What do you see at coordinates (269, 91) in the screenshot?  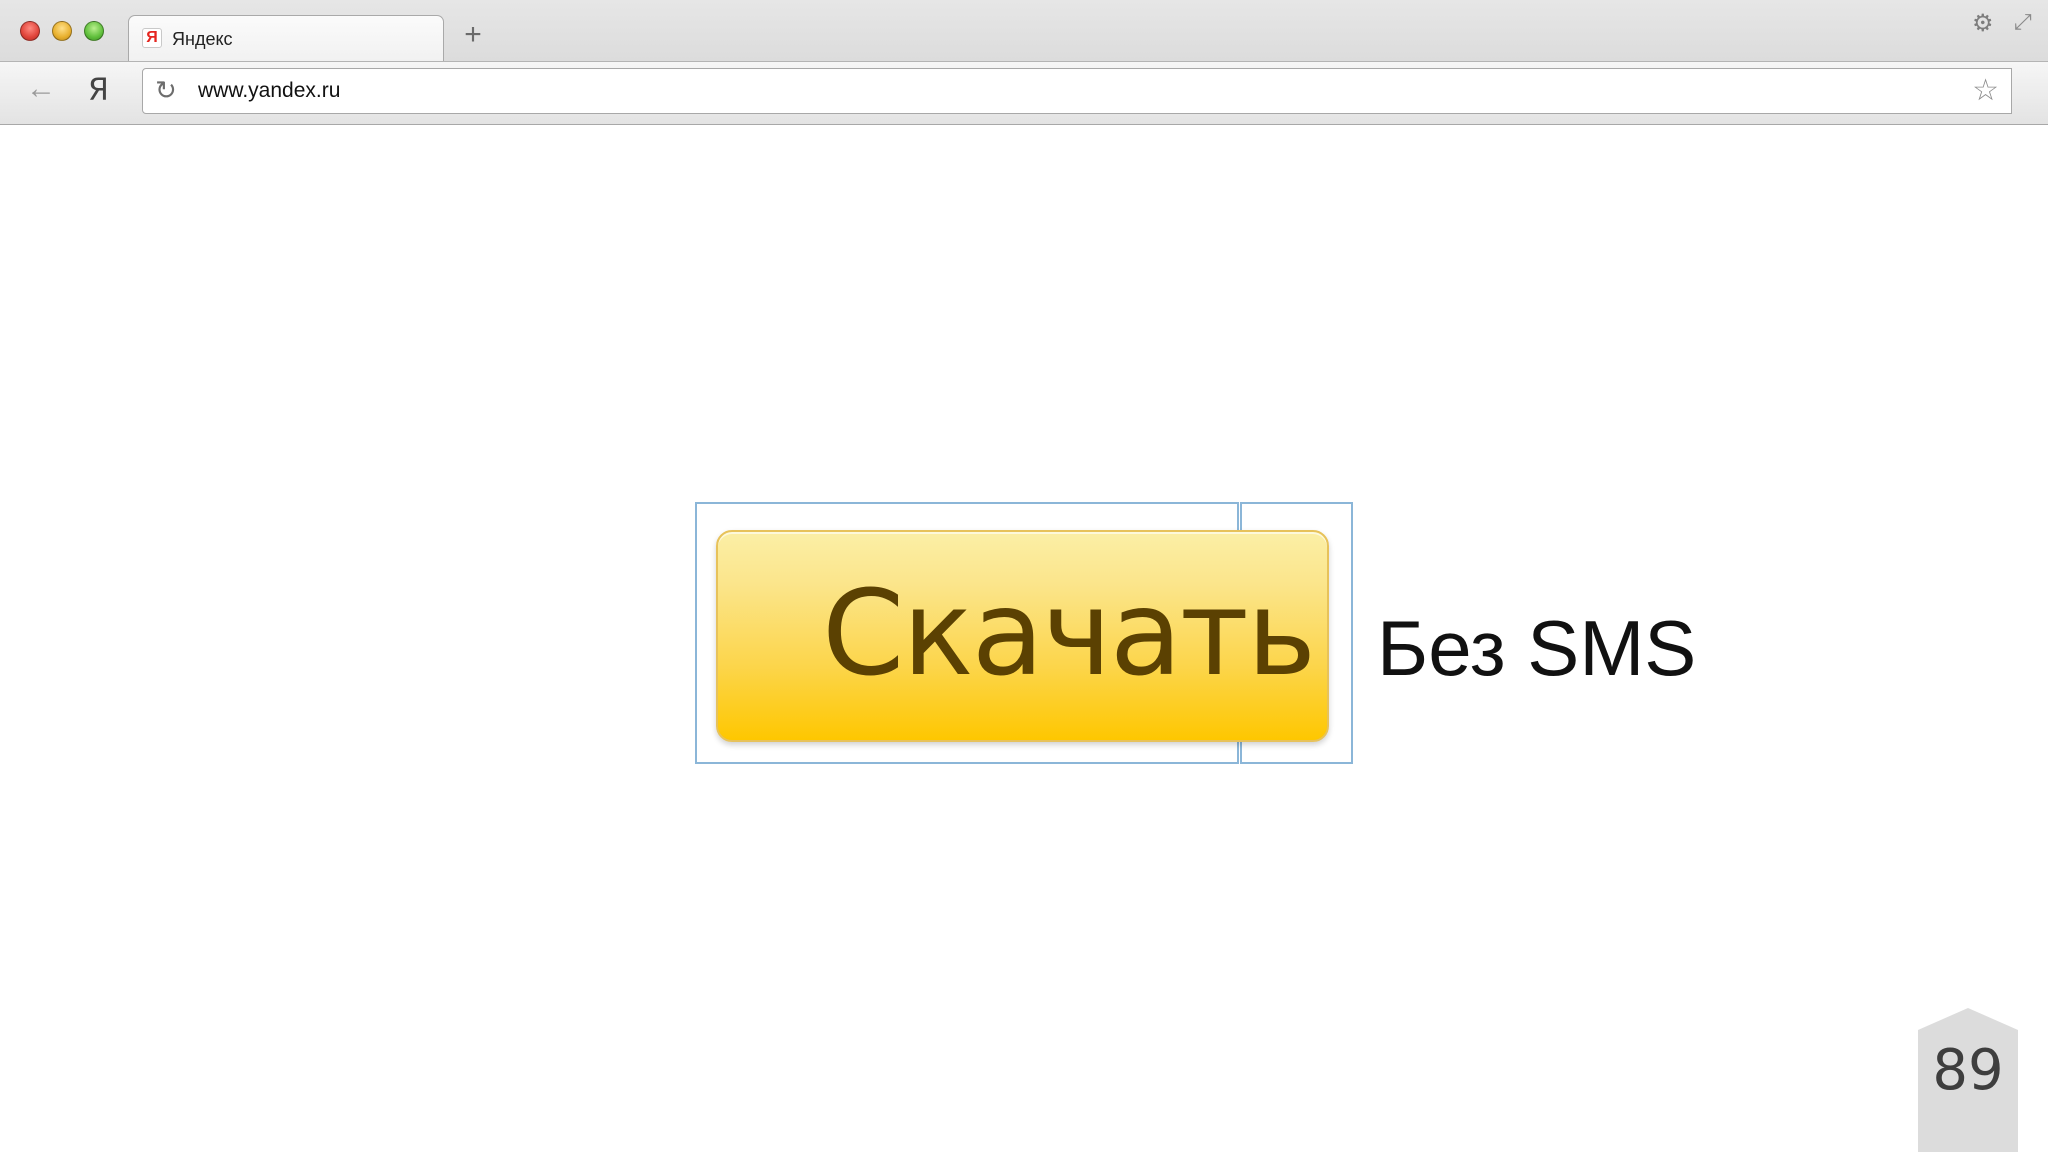 I see `url-text: www.yandex.ru` at bounding box center [269, 91].